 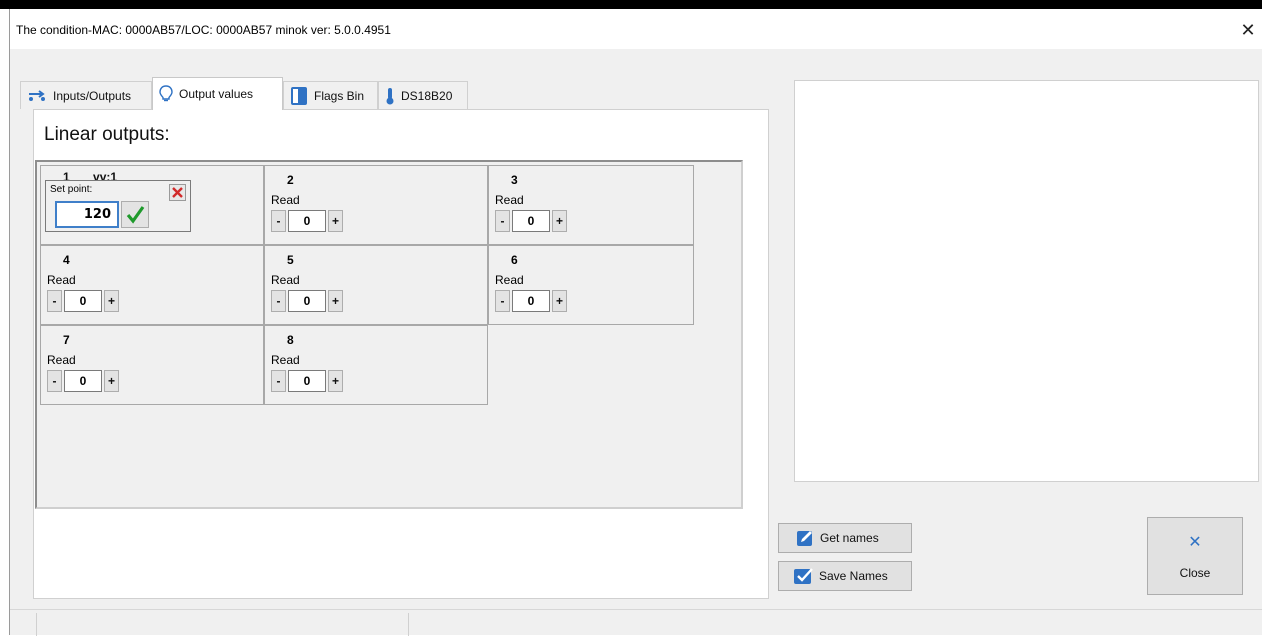 I want to click on tab-output-values: Output values, so click(x=217, y=93).